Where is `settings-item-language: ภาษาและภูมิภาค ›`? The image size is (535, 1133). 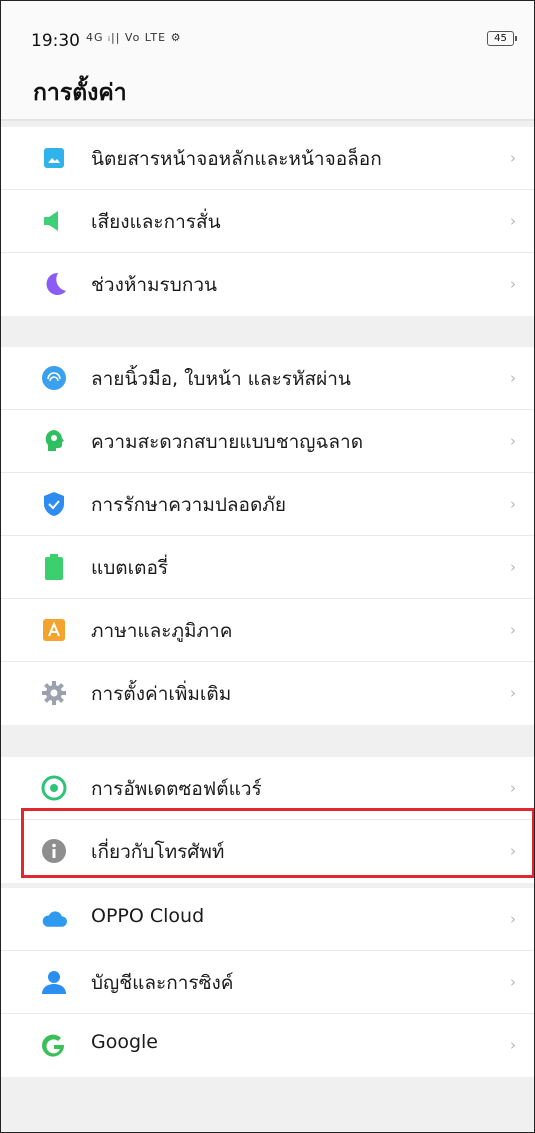 settings-item-language: ภาษาและภูมิภาค › is located at coordinates (267, 630).